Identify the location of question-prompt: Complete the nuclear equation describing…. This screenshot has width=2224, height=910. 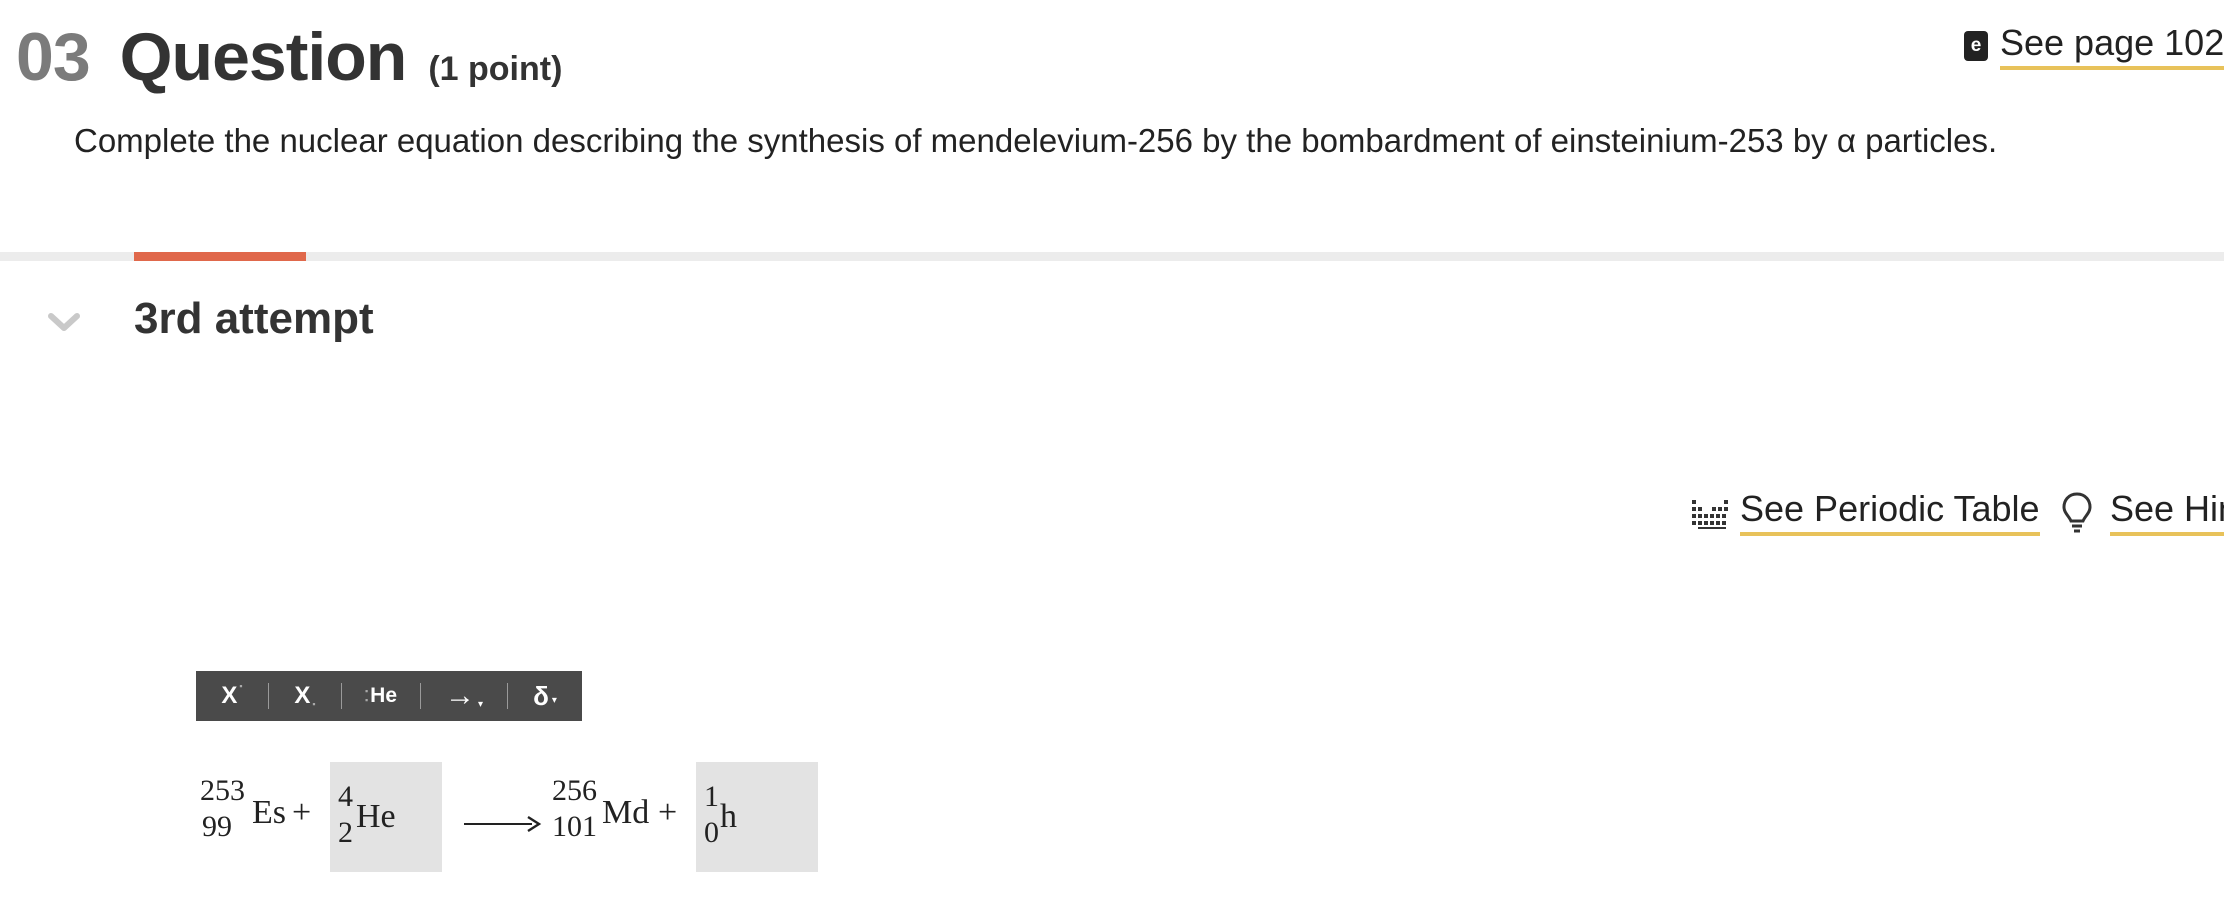
(1036, 140).